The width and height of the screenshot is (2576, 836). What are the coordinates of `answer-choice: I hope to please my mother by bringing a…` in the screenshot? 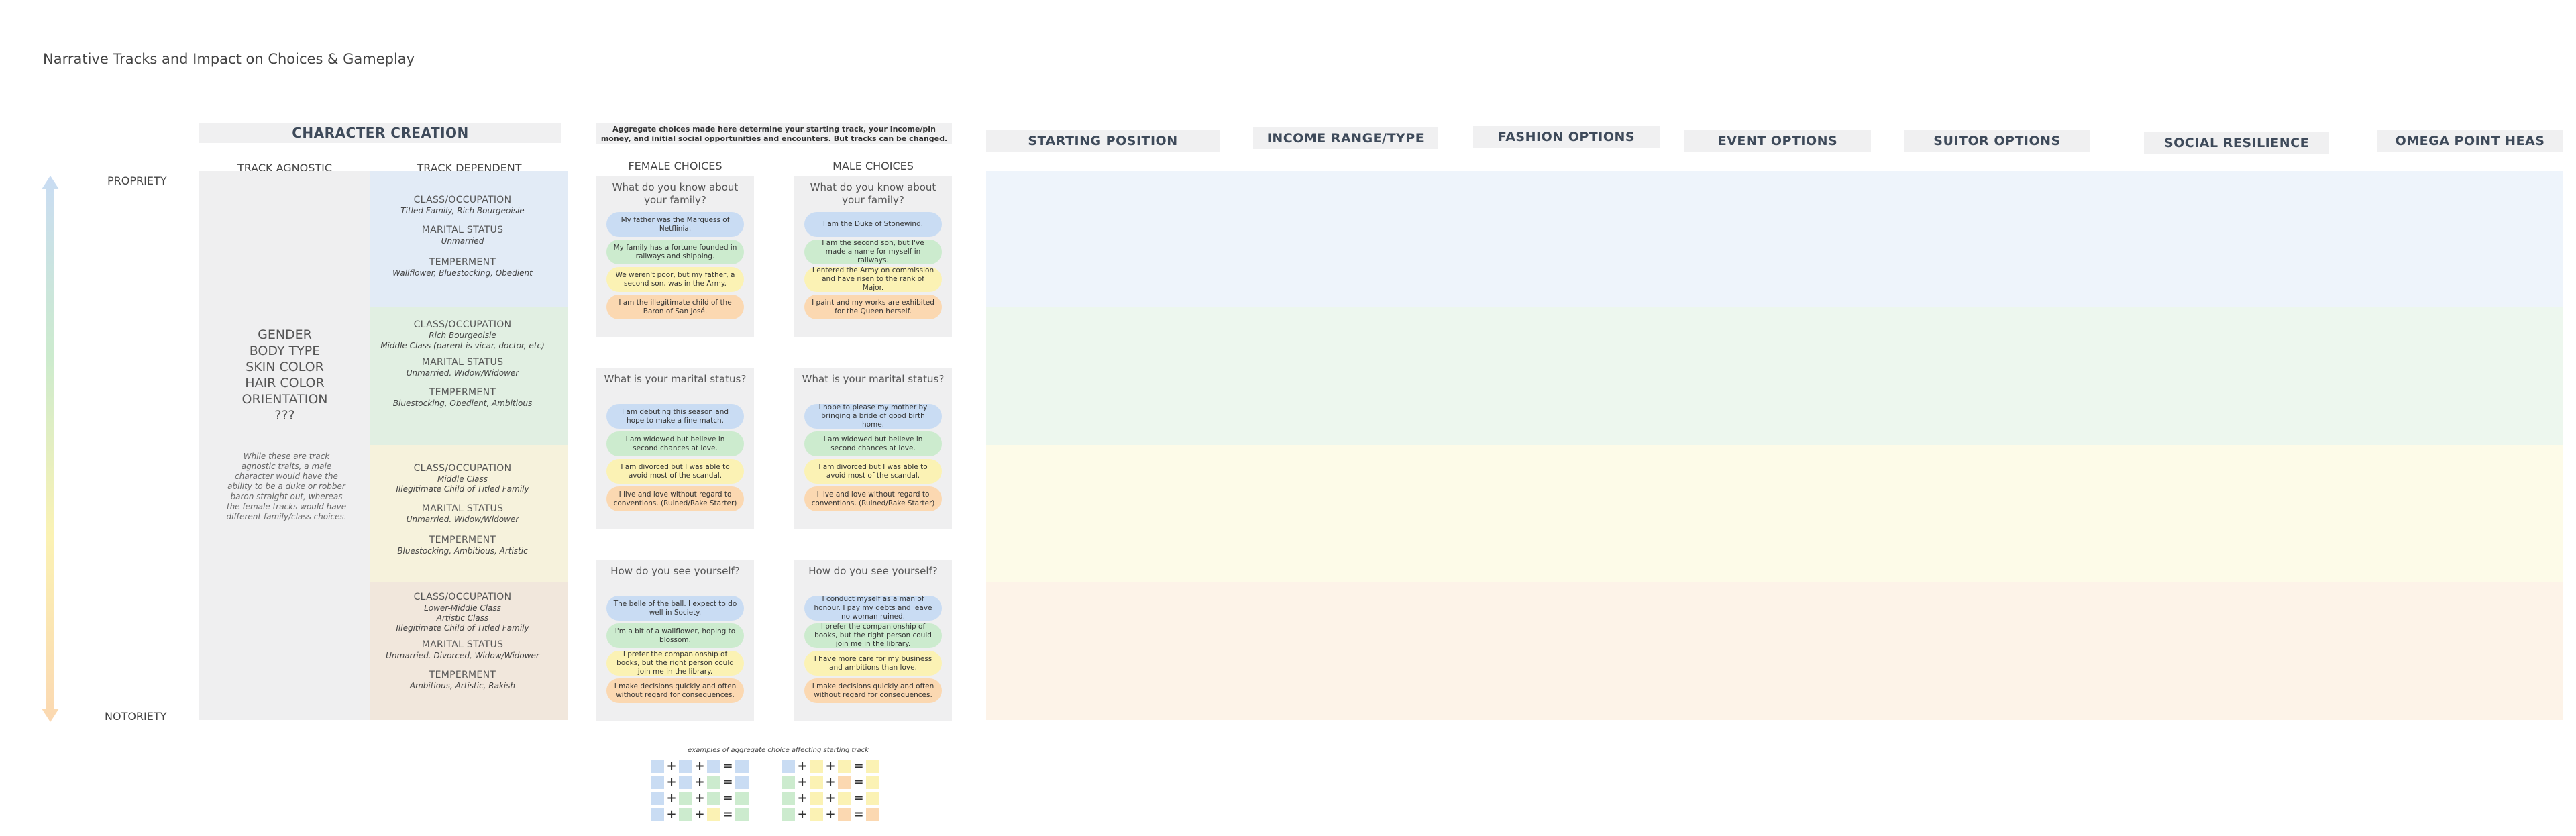 It's located at (873, 416).